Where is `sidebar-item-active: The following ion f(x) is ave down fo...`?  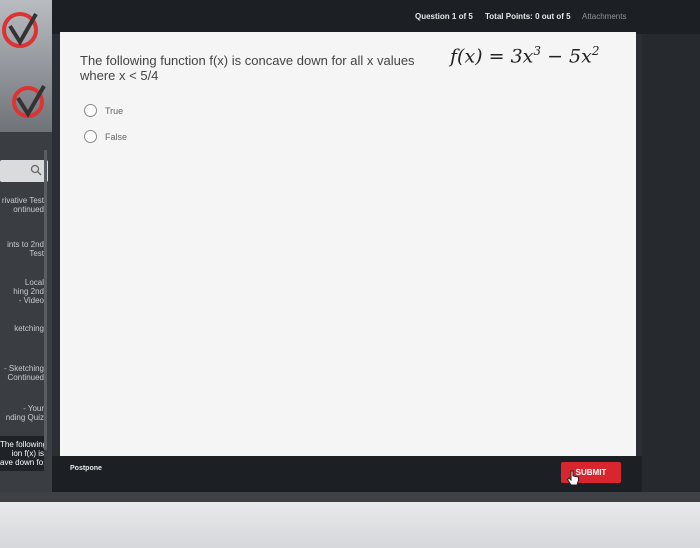
sidebar-item-active: The following ion f(x) is ave down fo... is located at coordinates (22, 453).